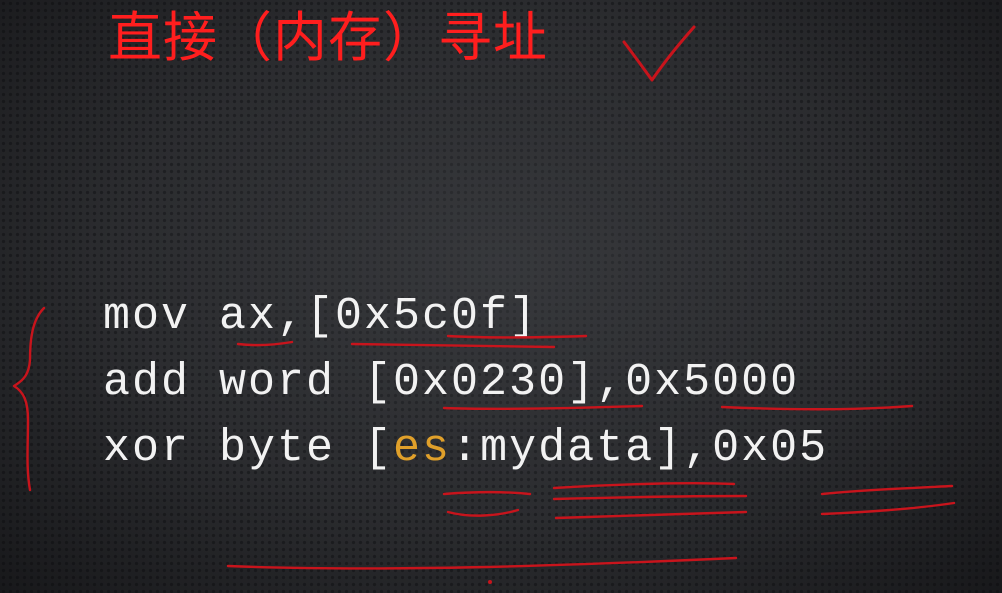 The height and width of the screenshot is (593, 1002). Describe the element at coordinates (640, 448) in the screenshot. I see `code-text: :mydata],0x05` at that location.